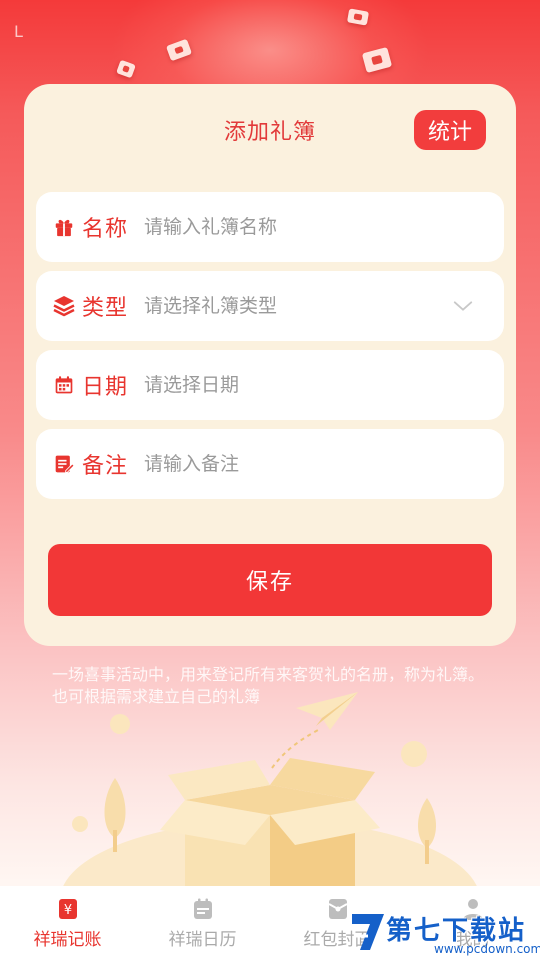  I want to click on tab-label: 祥瑞日历, so click(202, 939).